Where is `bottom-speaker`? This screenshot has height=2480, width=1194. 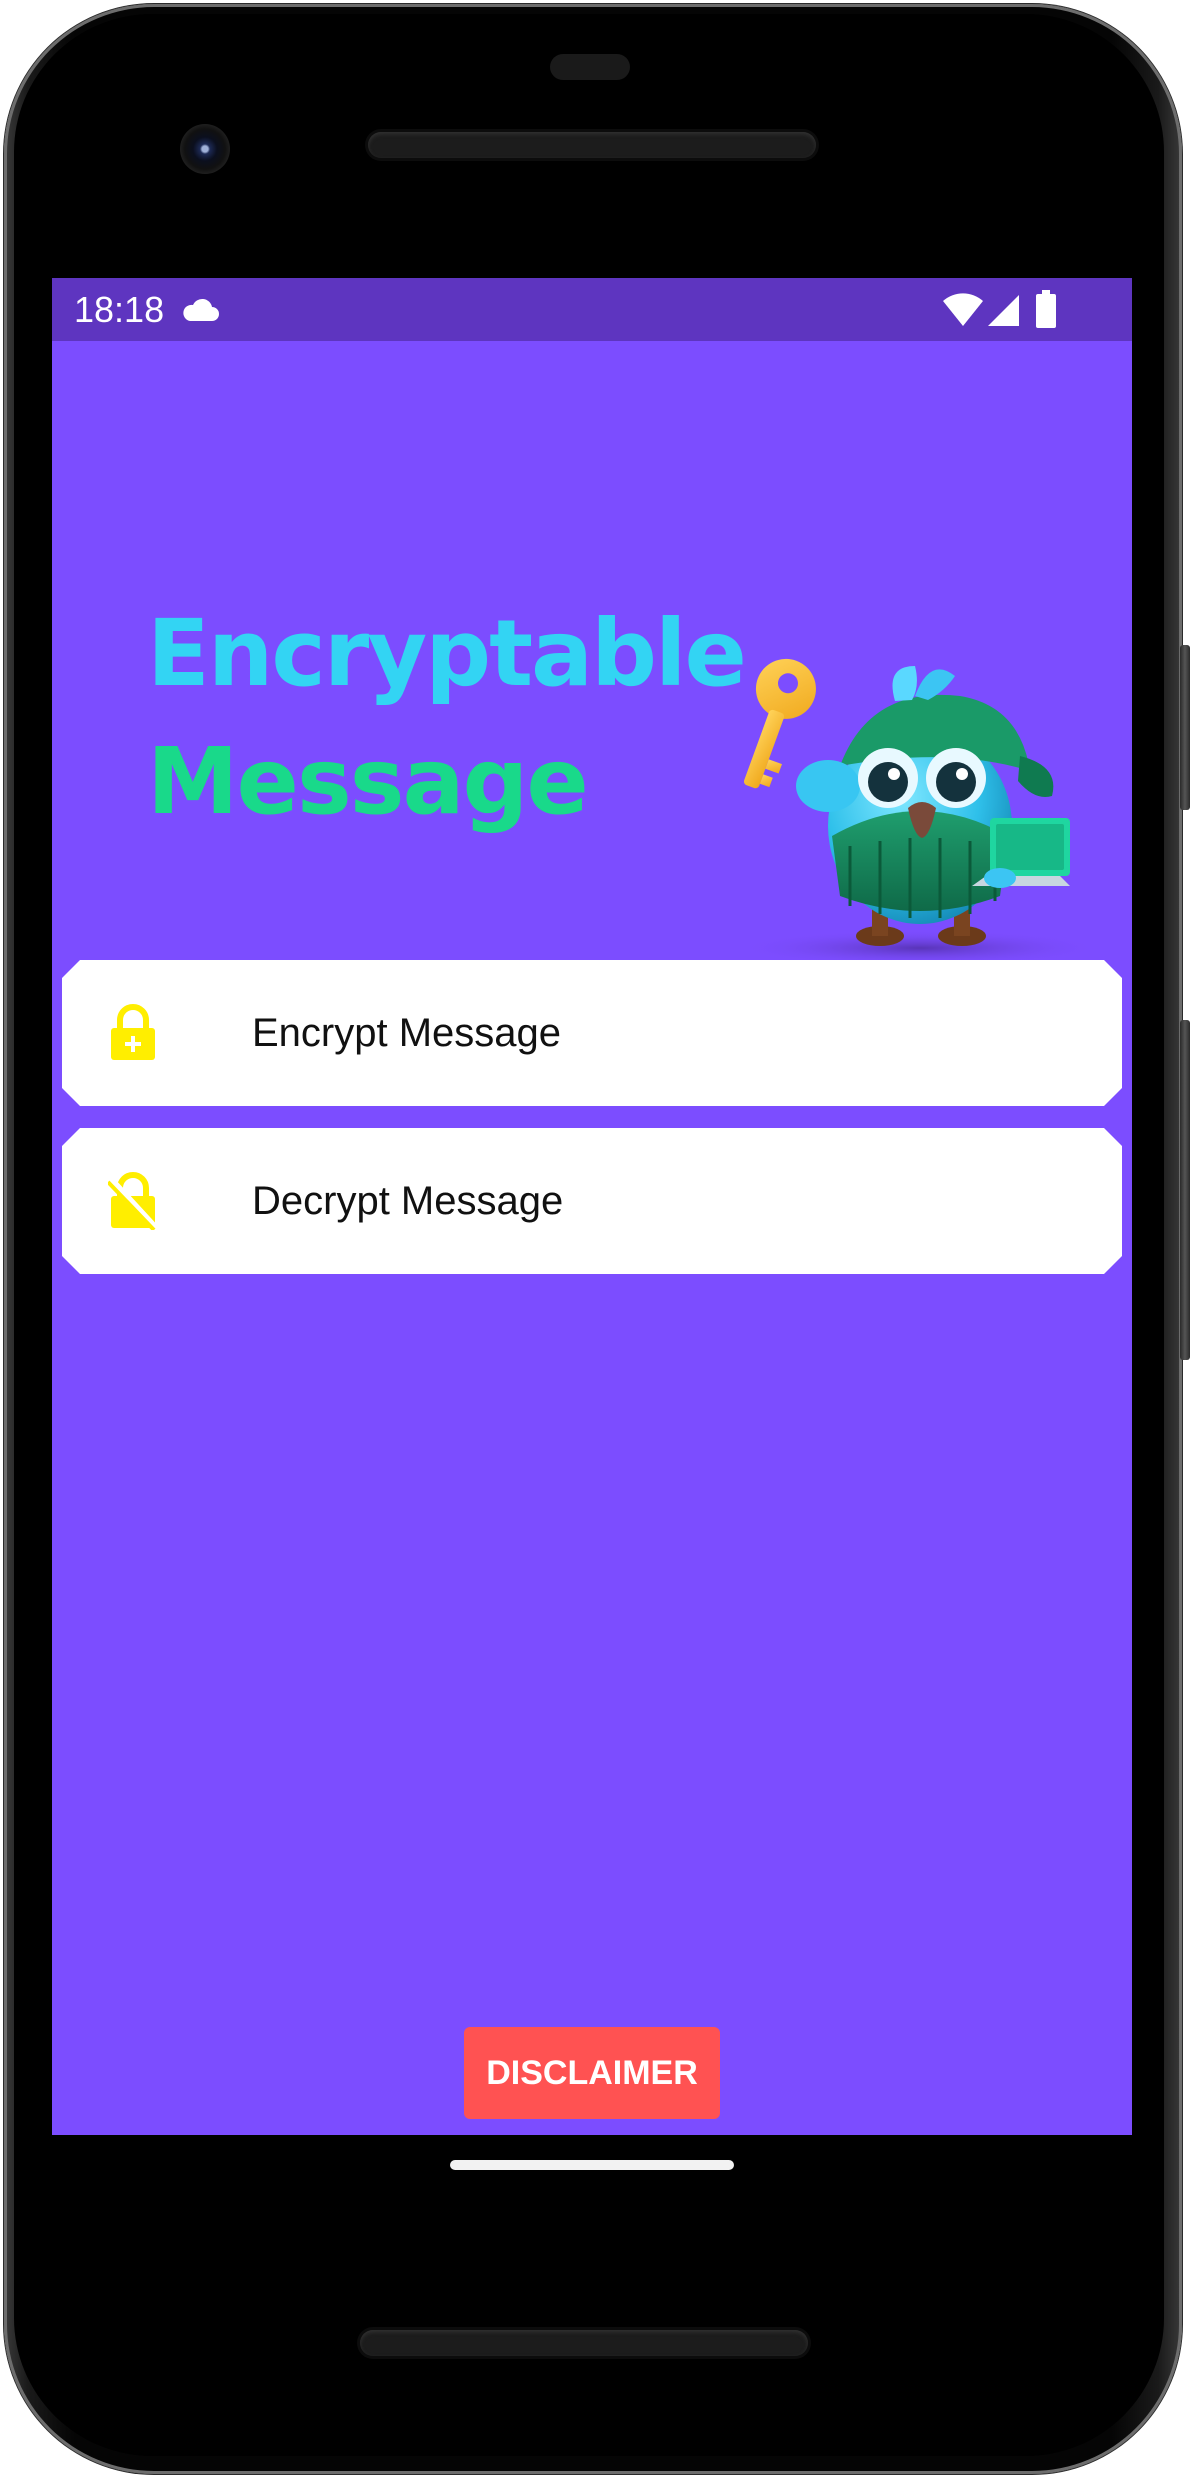 bottom-speaker is located at coordinates (584, 2343).